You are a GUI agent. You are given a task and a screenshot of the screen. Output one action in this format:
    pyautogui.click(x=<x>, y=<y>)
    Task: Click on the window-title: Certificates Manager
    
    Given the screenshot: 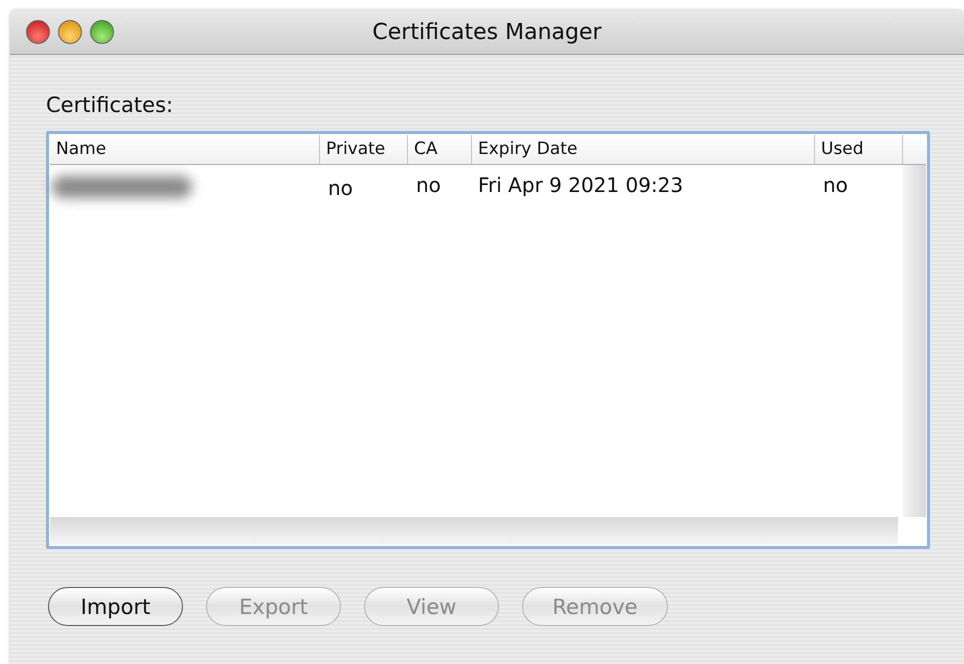 What is the action you would take?
    pyautogui.click(x=487, y=32)
    